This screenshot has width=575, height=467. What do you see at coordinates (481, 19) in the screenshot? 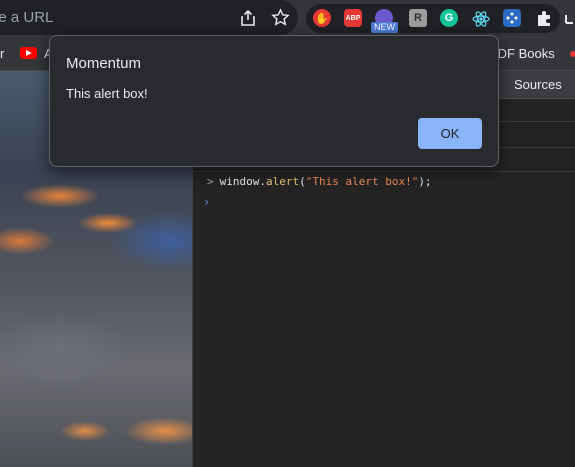
I see `react-devtools-icon` at bounding box center [481, 19].